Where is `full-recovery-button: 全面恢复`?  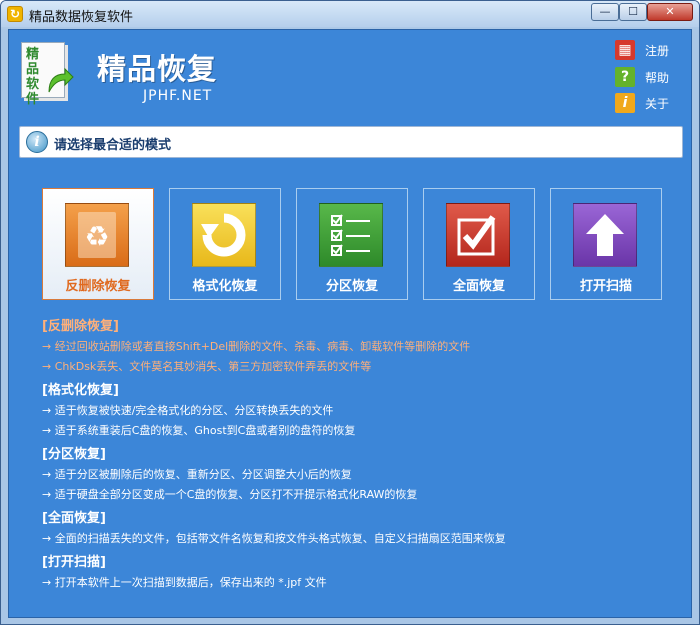 full-recovery-button: 全面恢复 is located at coordinates (479, 244).